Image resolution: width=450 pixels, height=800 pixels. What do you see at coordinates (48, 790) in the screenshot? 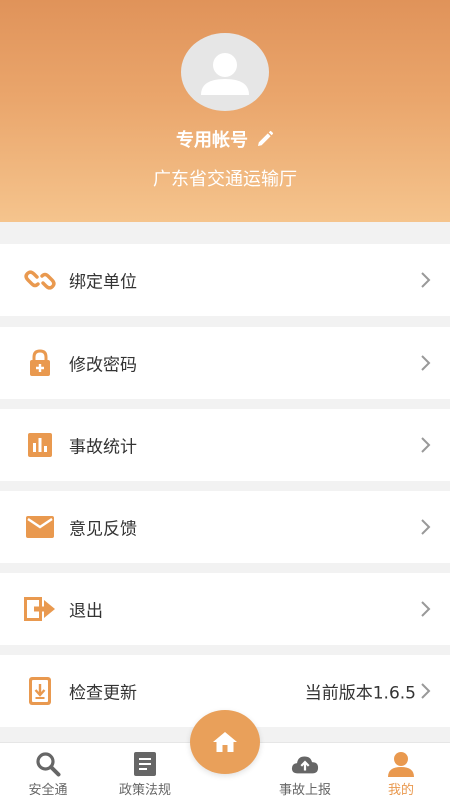
I see `tab-label: 安全通` at bounding box center [48, 790].